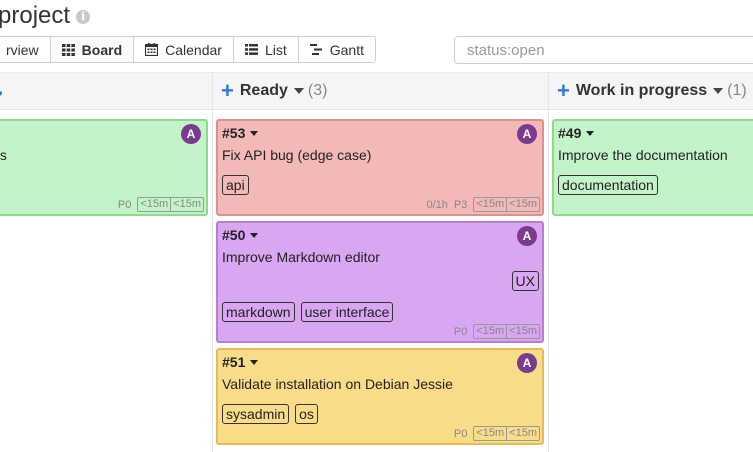  What do you see at coordinates (234, 235) in the screenshot?
I see `card-id-text: #50` at bounding box center [234, 235].